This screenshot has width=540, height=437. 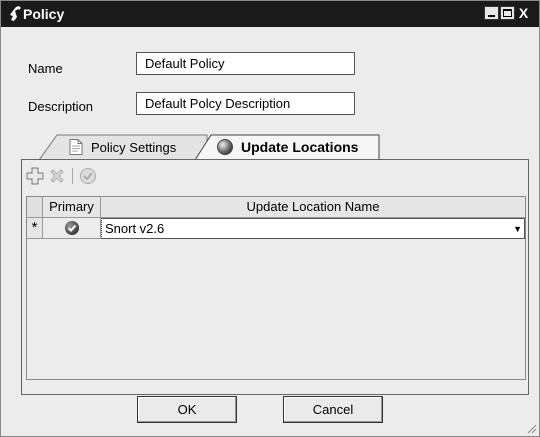 What do you see at coordinates (57, 176) in the screenshot?
I see `delete-icon` at bounding box center [57, 176].